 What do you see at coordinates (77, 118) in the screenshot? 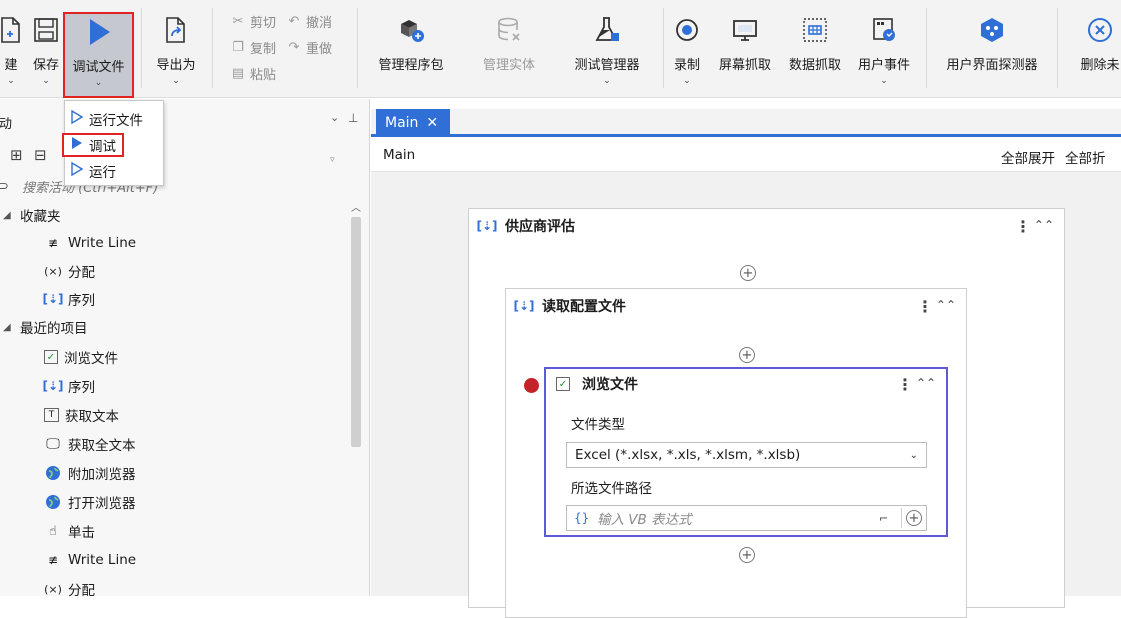
I see `play-outline-icon` at bounding box center [77, 118].